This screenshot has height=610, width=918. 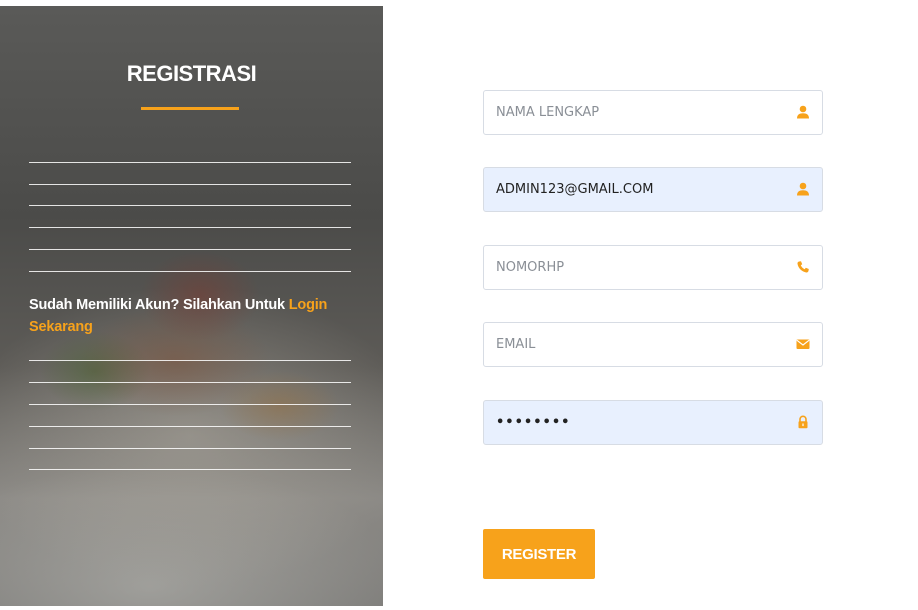 I want to click on lock-icon, so click(x=803, y=422).